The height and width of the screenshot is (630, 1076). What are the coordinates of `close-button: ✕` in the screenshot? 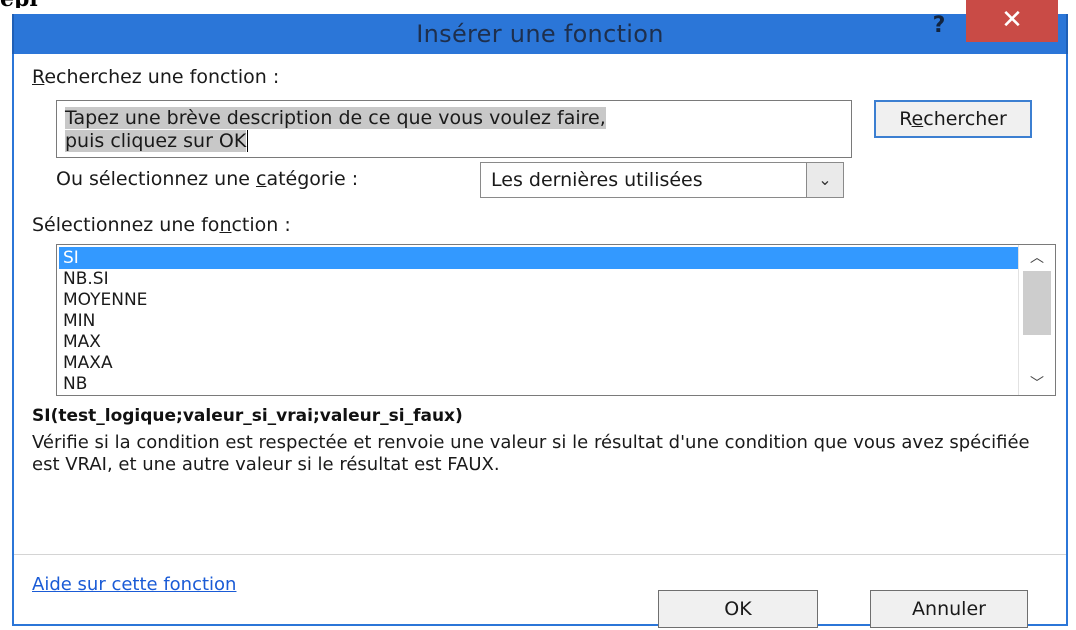 It's located at (1012, 21).